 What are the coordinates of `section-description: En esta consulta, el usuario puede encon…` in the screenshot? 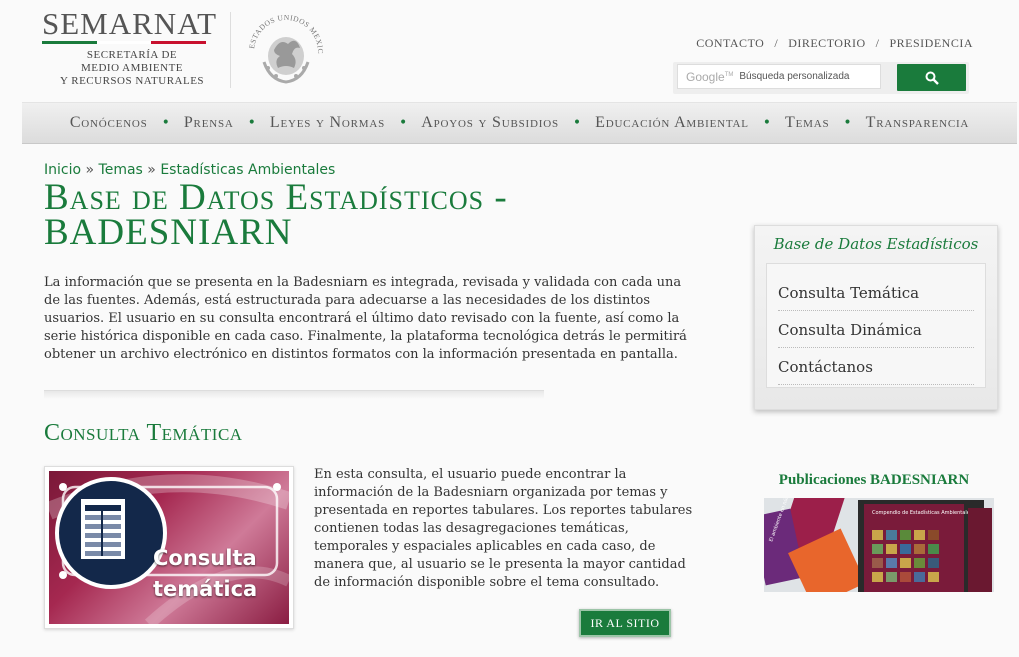 It's located at (503, 528).